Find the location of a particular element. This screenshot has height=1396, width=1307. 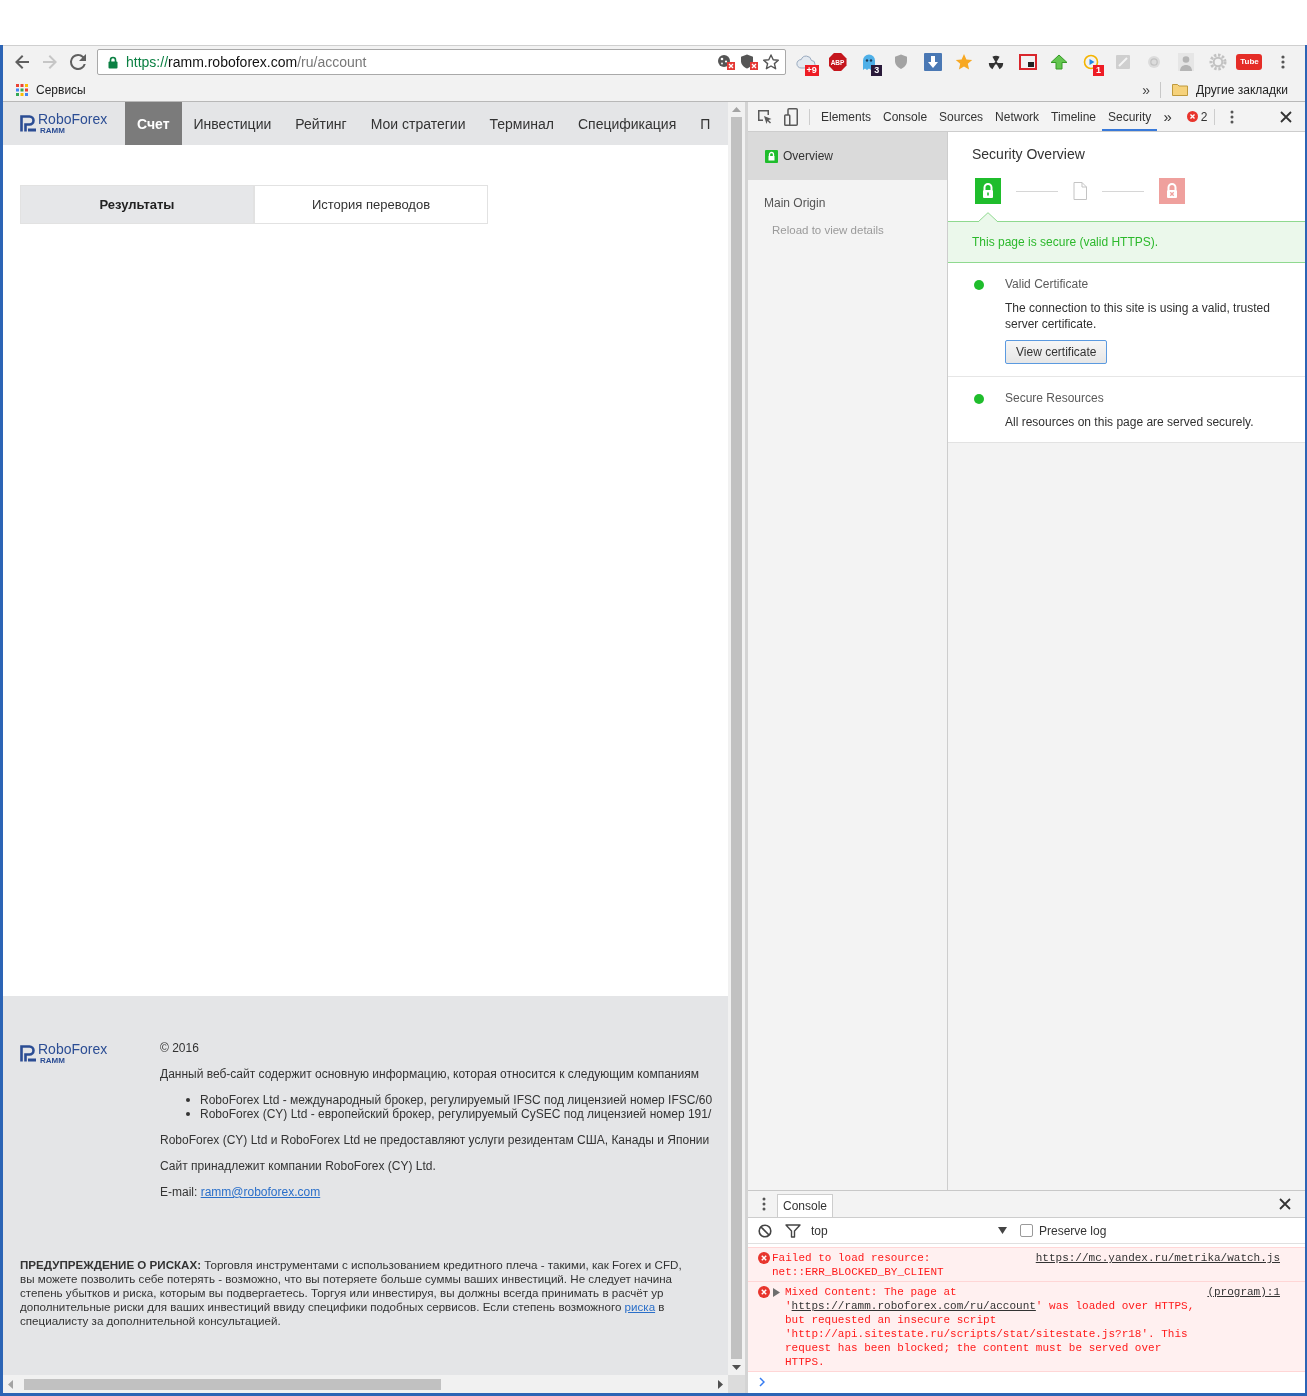

source-link: (program):1 is located at coordinates (1243, 1292).